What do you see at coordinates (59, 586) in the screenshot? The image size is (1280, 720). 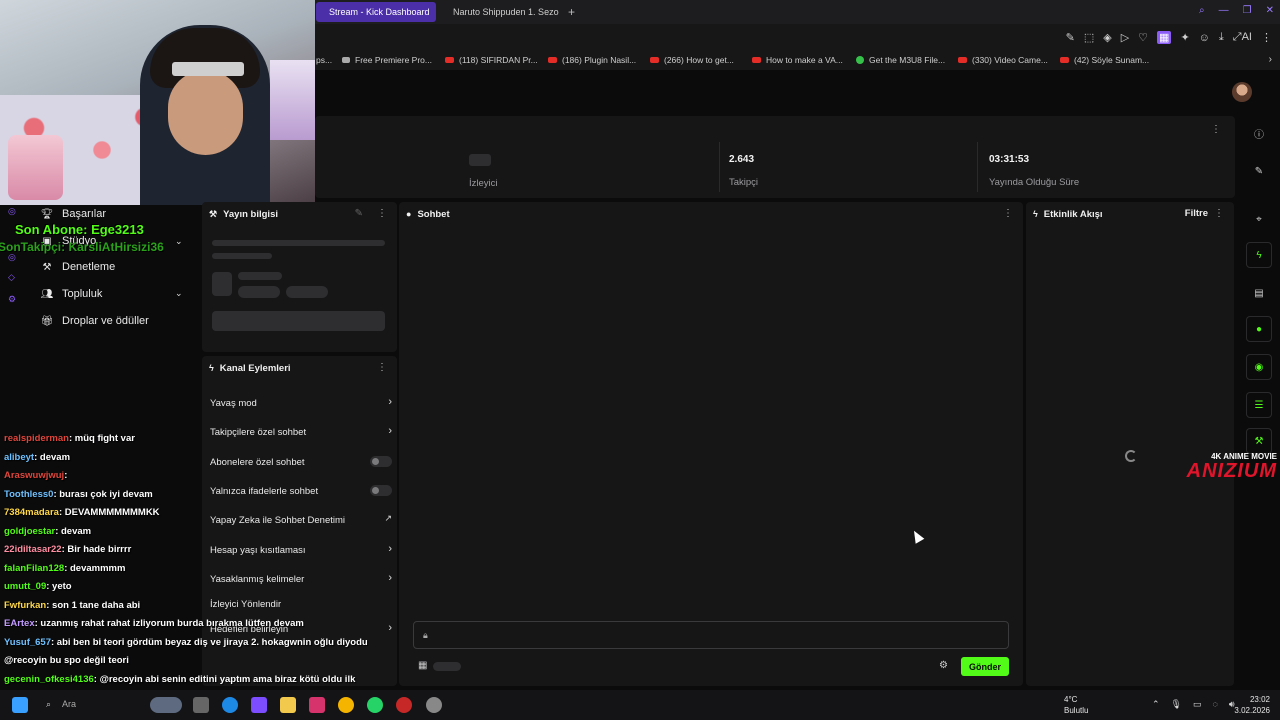 I see `chat-text: : yeto` at bounding box center [59, 586].